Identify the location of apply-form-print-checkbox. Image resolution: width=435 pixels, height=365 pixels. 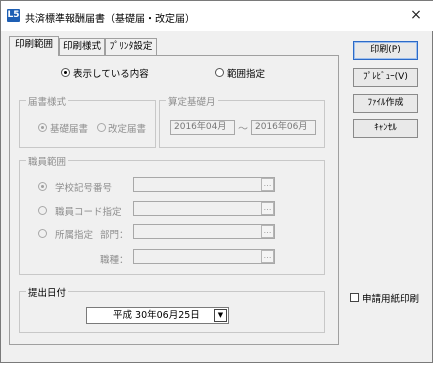
(354, 297).